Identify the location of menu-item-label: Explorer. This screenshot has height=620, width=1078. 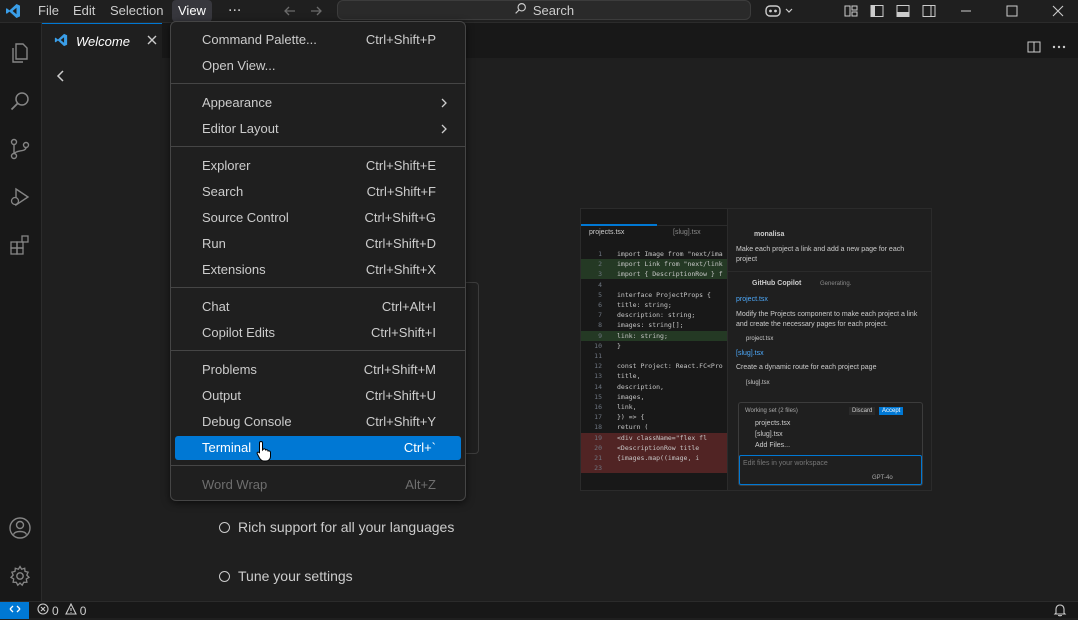
(226, 165).